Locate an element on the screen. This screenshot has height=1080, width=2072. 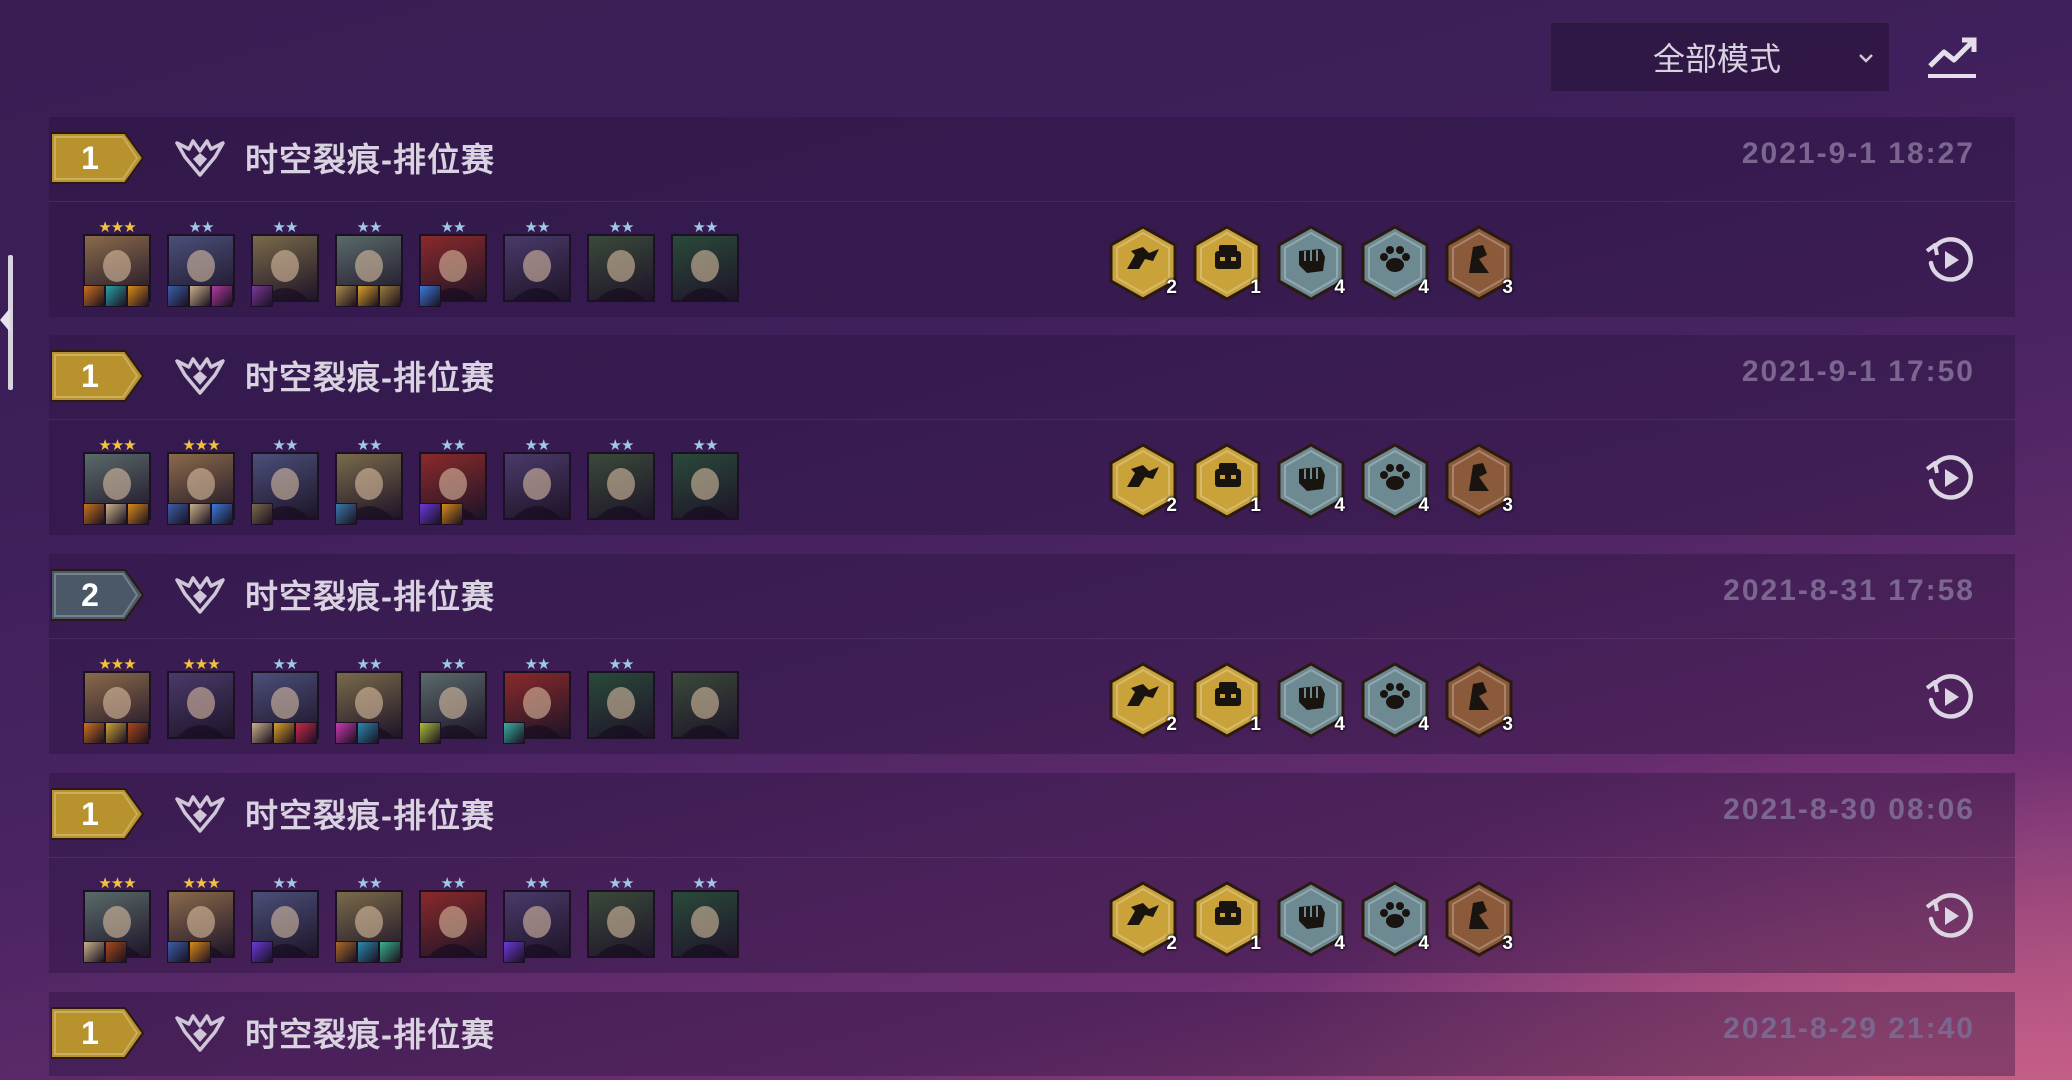
trend-chart-icon is located at coordinates (1952, 56).